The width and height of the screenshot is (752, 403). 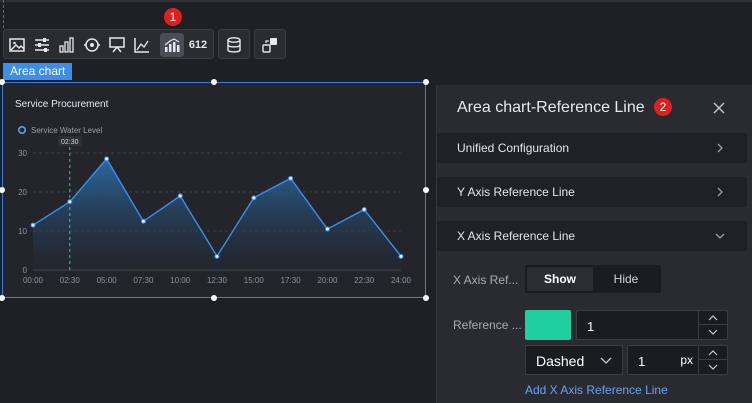 What do you see at coordinates (142, 45) in the screenshot?
I see `scatter-icon` at bounding box center [142, 45].